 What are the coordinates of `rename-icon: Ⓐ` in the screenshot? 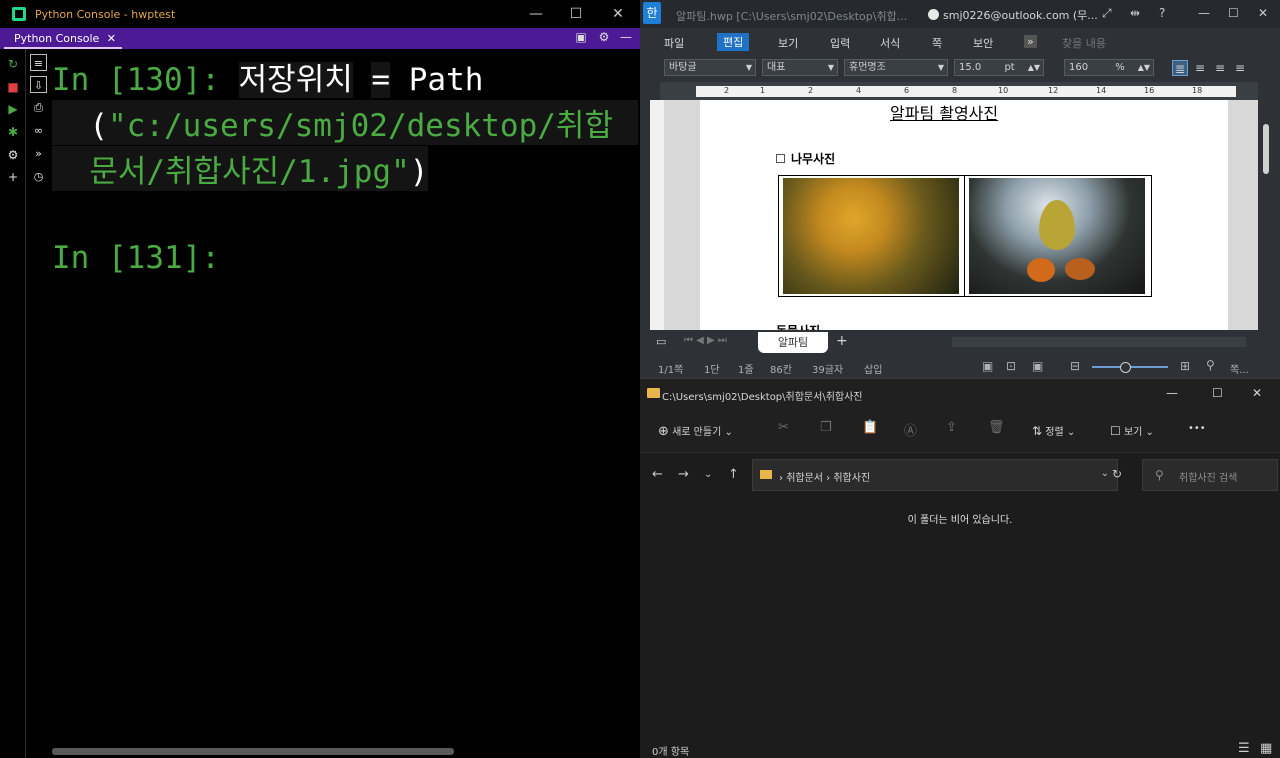 It's located at (910, 429).